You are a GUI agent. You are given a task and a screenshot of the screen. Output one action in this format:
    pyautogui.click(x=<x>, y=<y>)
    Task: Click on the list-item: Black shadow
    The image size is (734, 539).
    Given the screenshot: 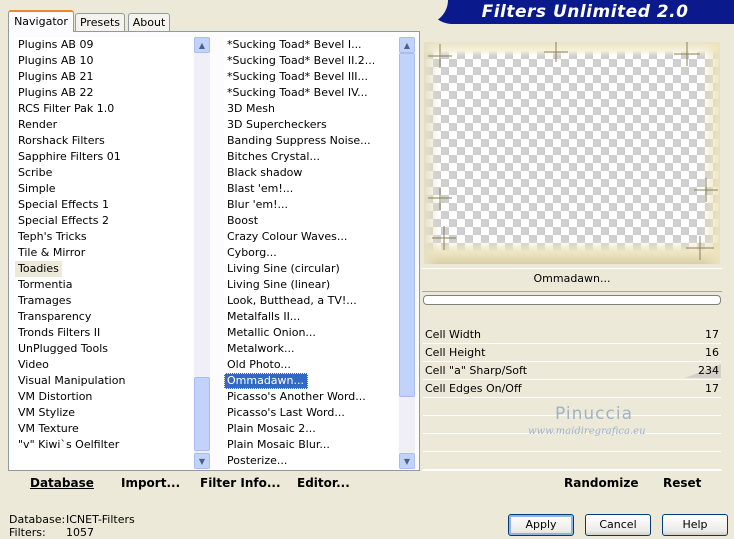 What is the action you would take?
    pyautogui.click(x=311, y=173)
    